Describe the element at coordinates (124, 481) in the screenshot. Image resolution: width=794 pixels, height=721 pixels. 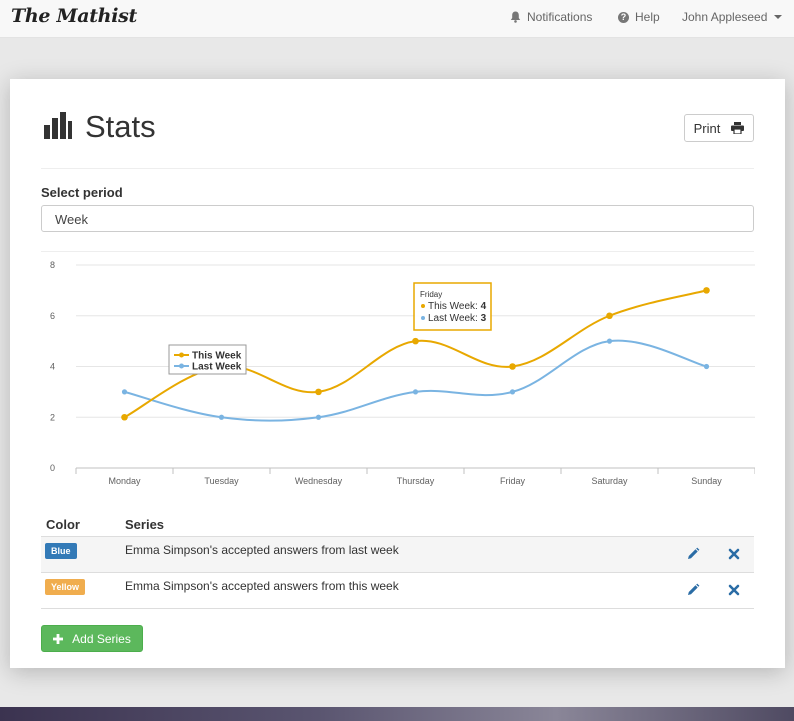
I see `x-tick-label: Monday` at that location.